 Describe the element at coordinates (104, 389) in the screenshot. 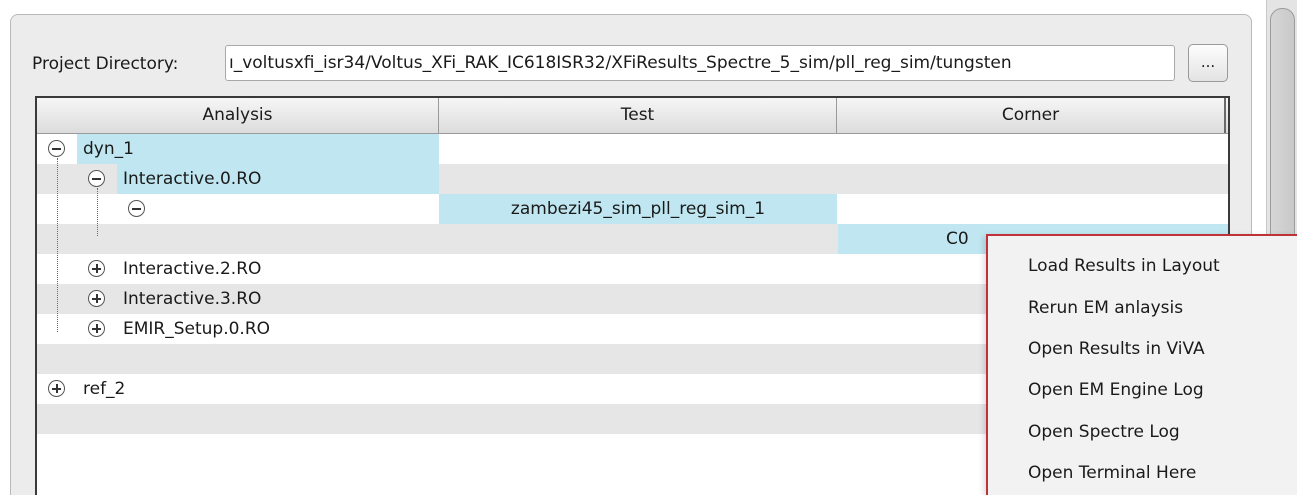

I see `tree-item-label: ref_2` at that location.